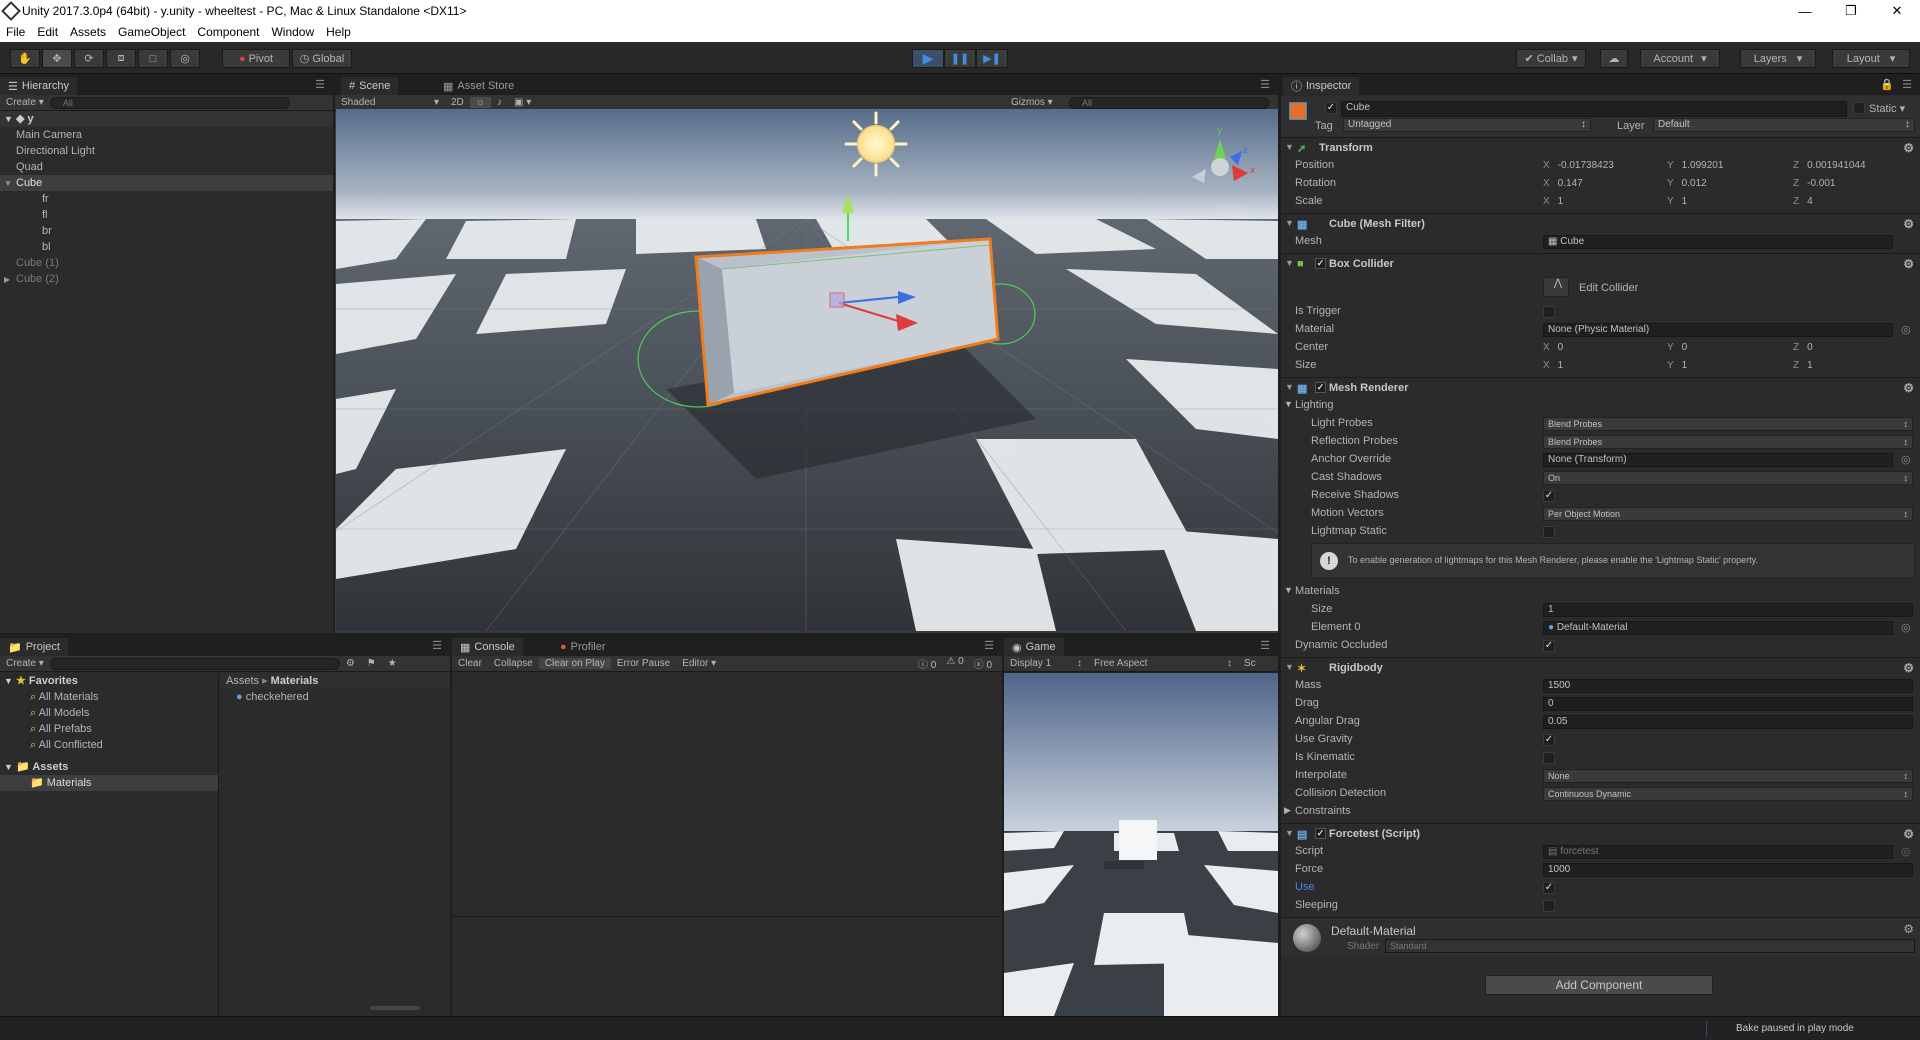  I want to click on hierarchy-item: Main Camera, so click(166, 135).